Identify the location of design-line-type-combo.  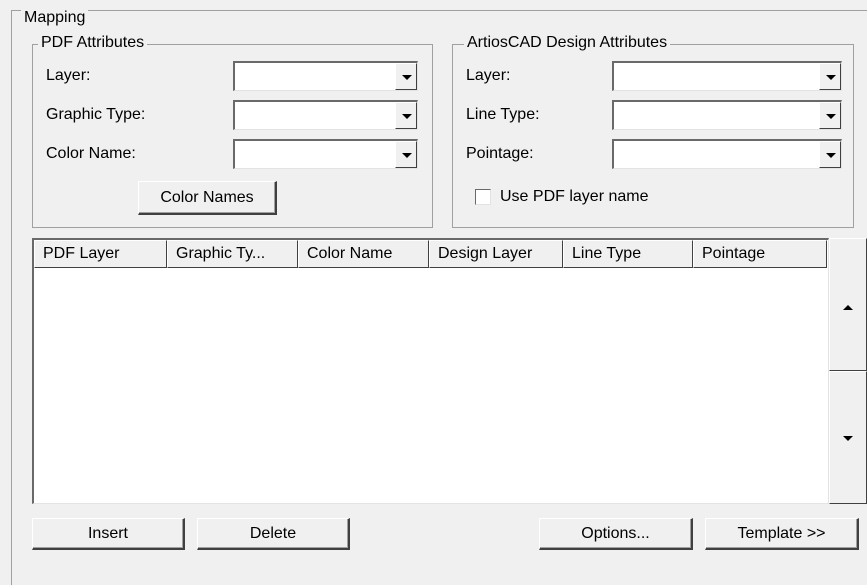
(727, 115).